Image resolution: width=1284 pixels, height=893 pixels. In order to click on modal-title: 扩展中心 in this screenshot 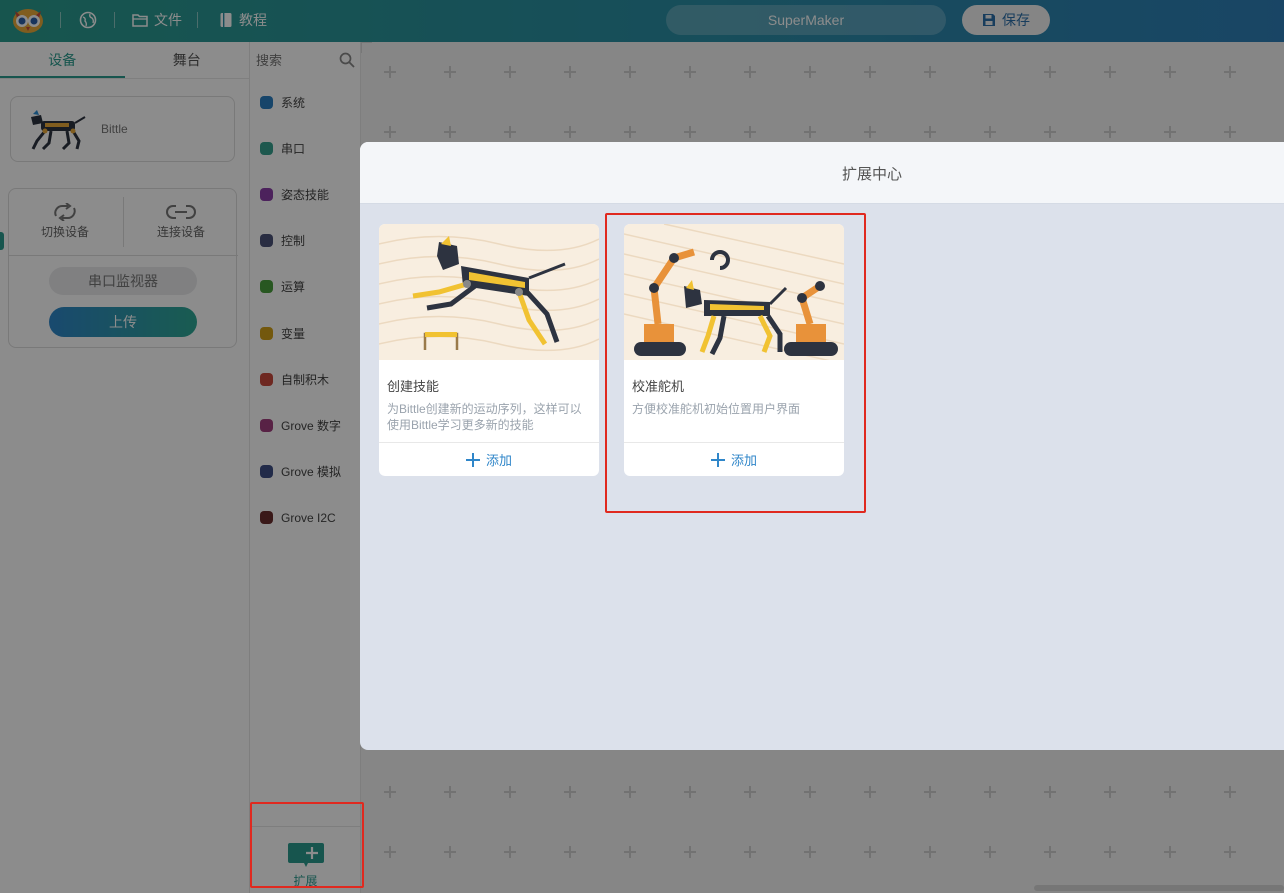, I will do `click(871, 174)`.